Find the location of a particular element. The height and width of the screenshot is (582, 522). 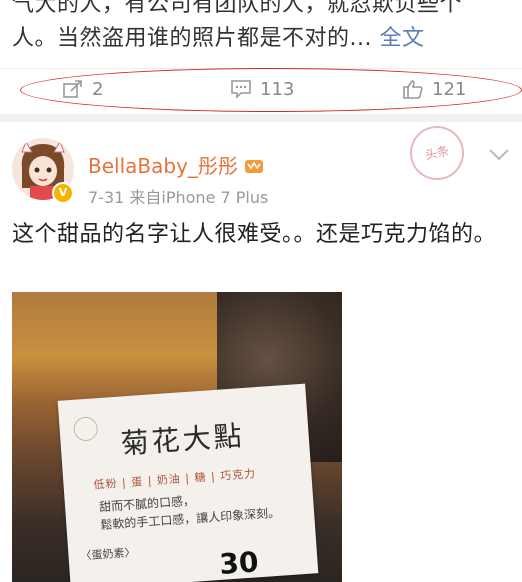

verified-badge-icon: V is located at coordinates (63, 193).